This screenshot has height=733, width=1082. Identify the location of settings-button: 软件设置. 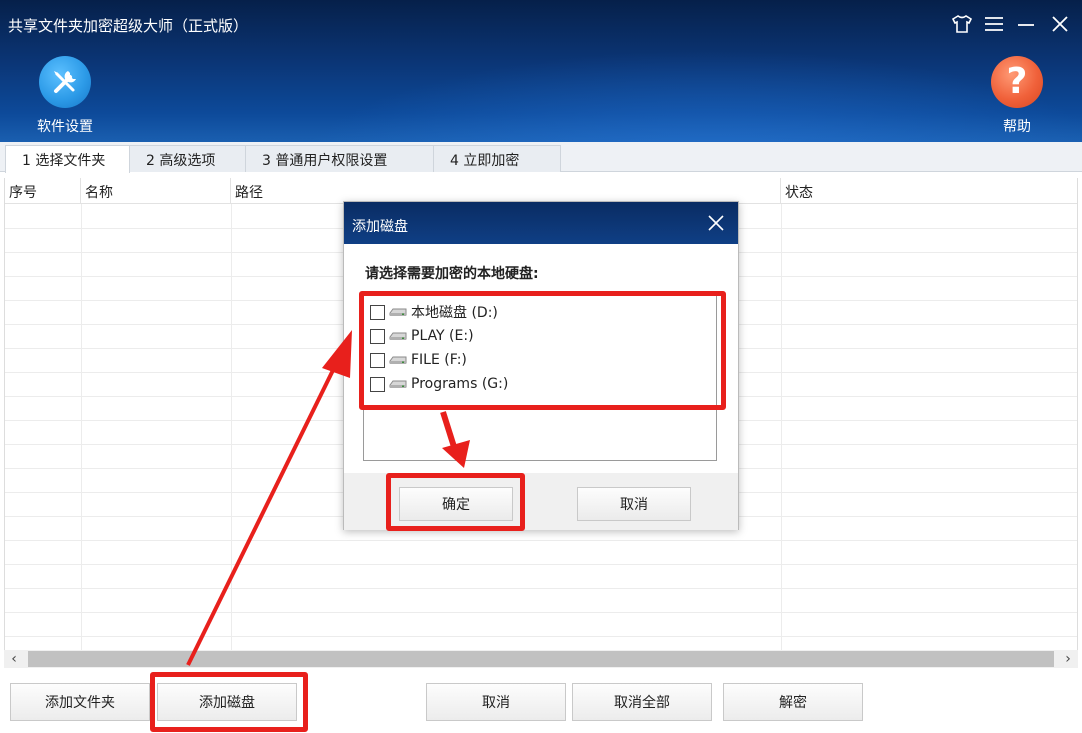
(65, 96).